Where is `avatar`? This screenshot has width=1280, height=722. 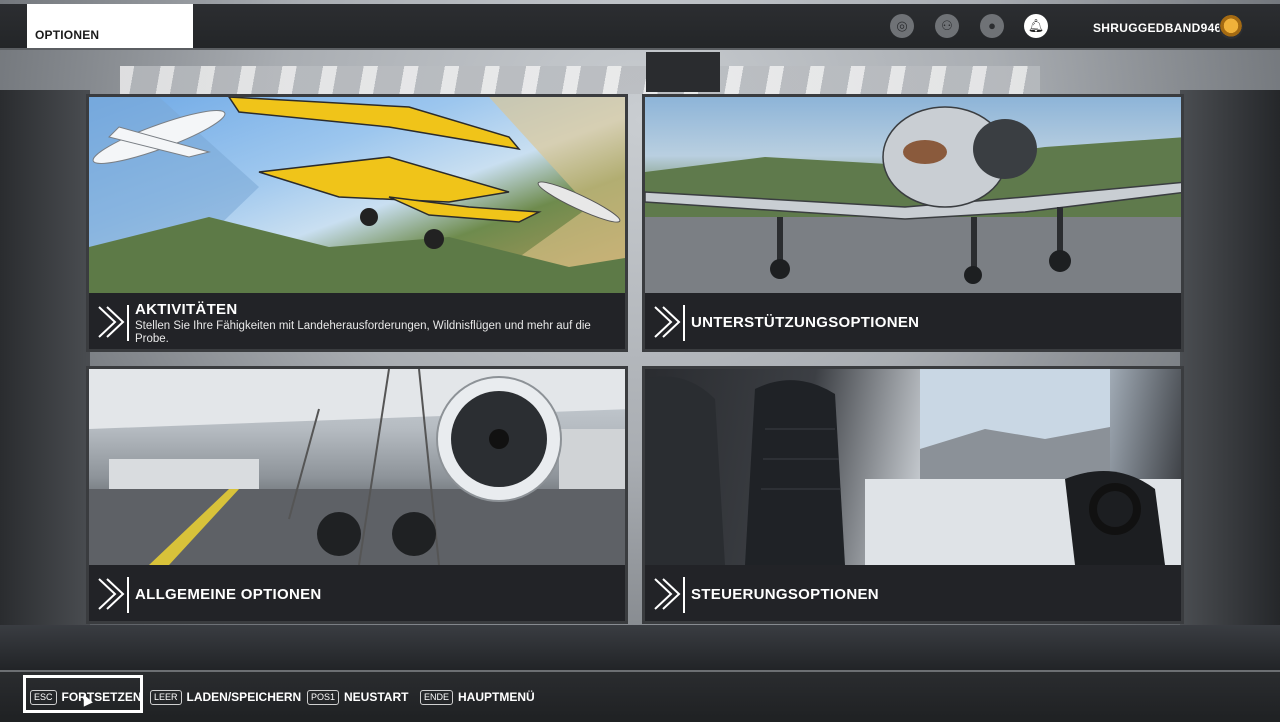 avatar is located at coordinates (1231, 27).